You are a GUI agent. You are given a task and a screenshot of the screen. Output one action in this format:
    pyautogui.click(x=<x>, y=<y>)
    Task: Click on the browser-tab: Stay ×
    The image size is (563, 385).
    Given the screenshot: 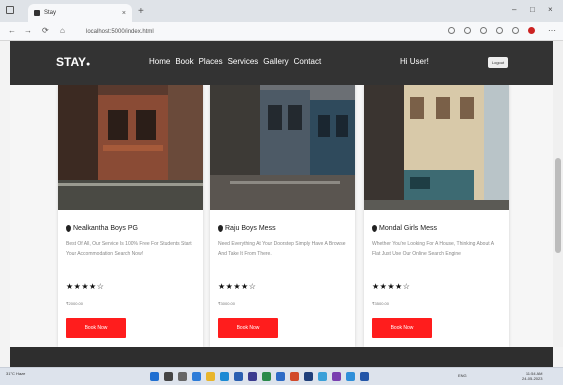 What is the action you would take?
    pyautogui.click(x=80, y=13)
    